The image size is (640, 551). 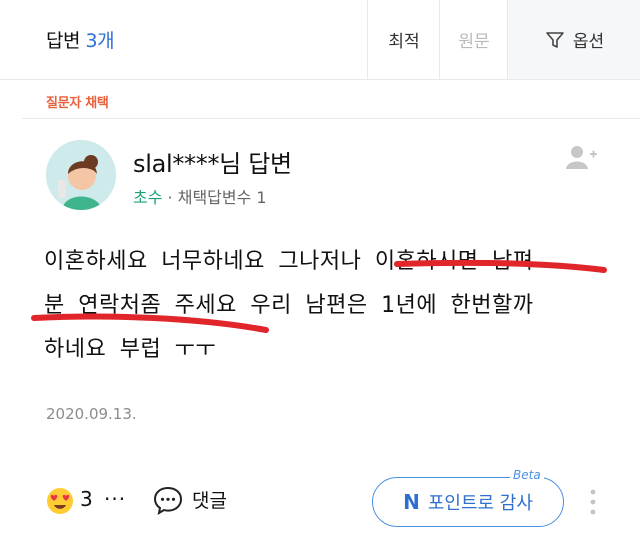 I want to click on answer-header-bar: 답변 3개 최적 원문 옵션, so click(x=320, y=40).